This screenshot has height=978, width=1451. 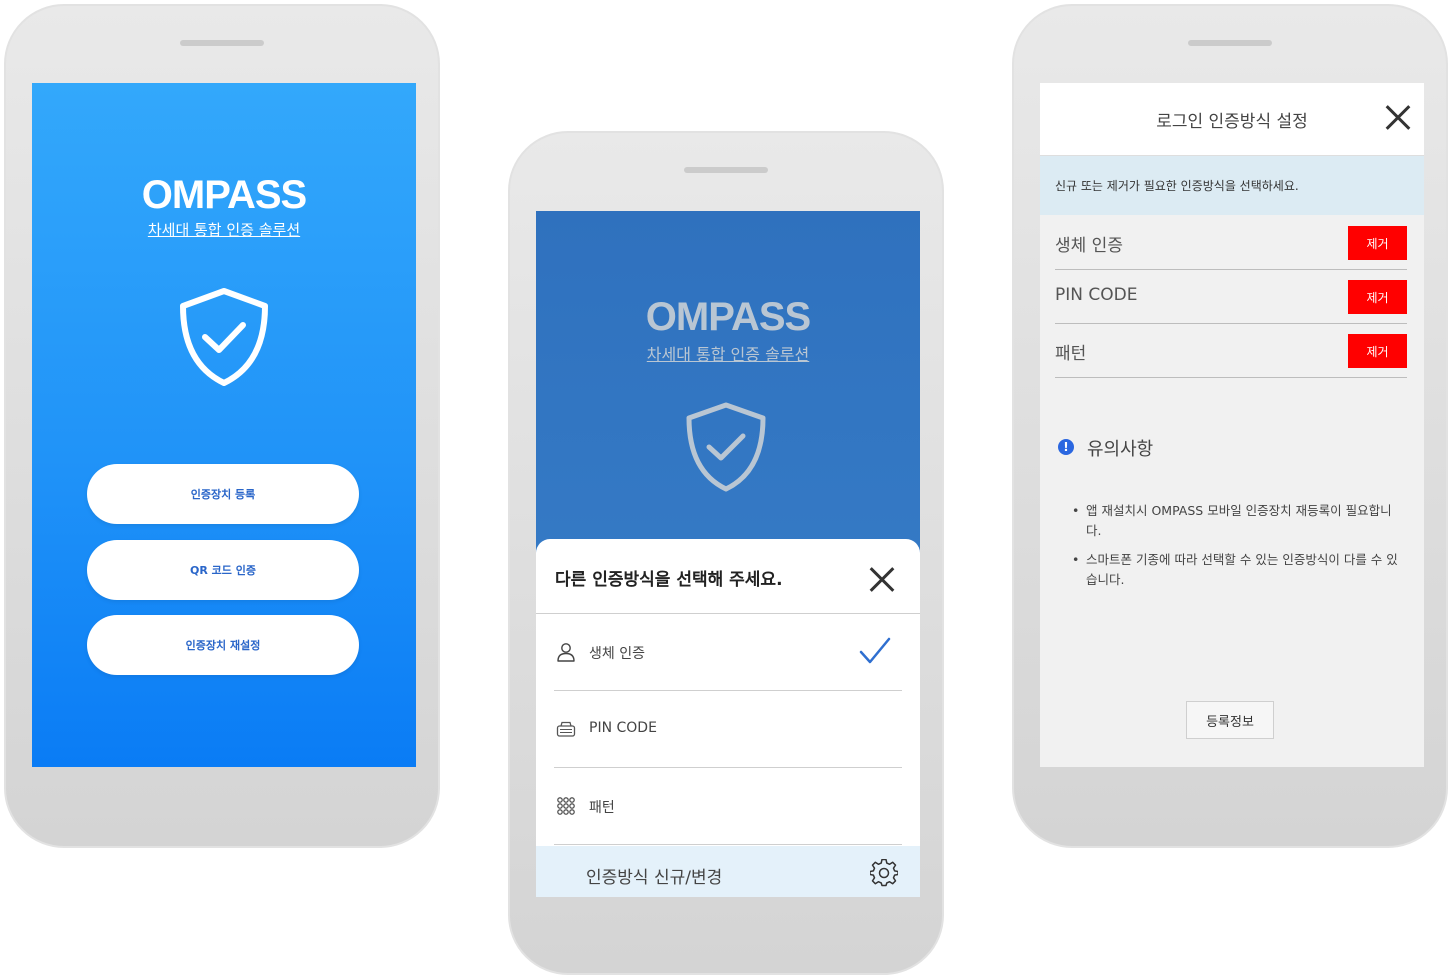 I want to click on user-icon, so click(x=566, y=652).